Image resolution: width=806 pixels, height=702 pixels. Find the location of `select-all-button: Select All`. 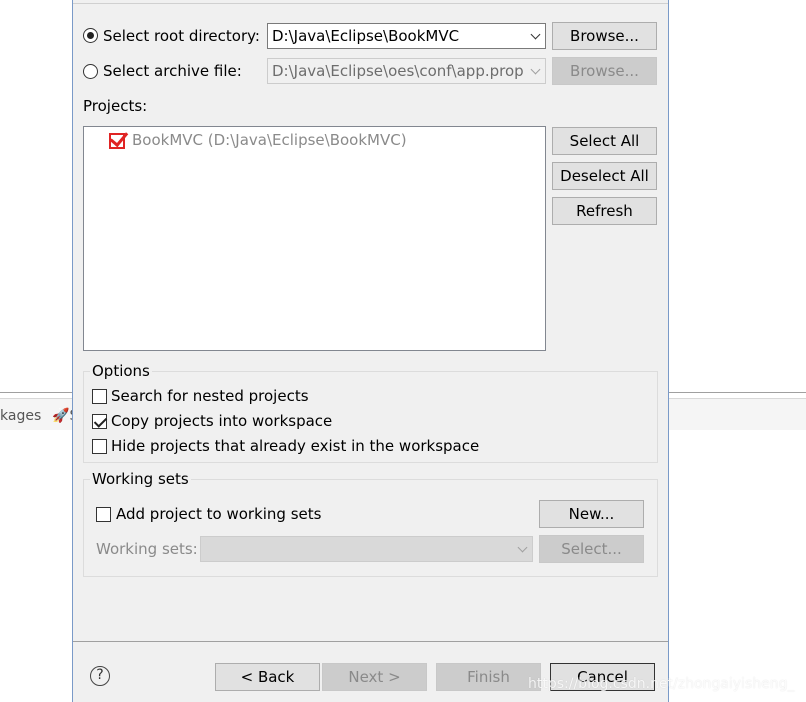

select-all-button: Select All is located at coordinates (604, 141).